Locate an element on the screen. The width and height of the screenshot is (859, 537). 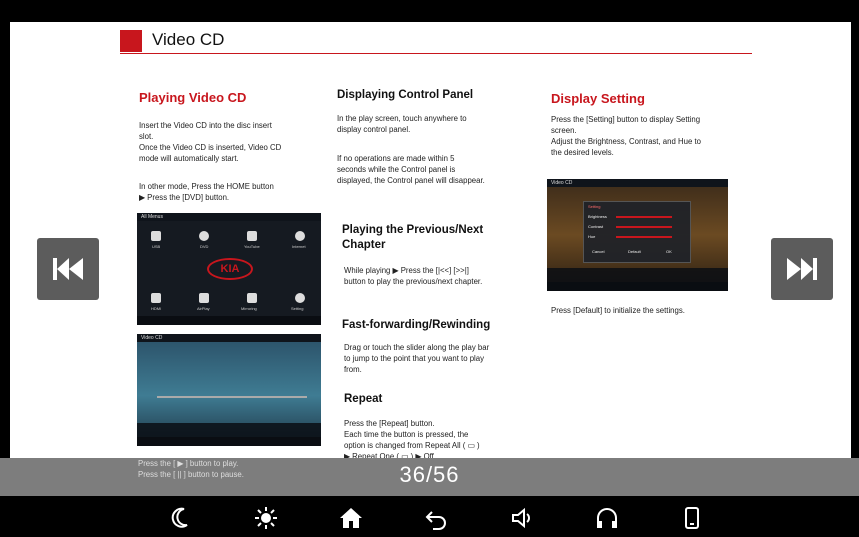
video-control-bar is located at coordinates (229, 430).